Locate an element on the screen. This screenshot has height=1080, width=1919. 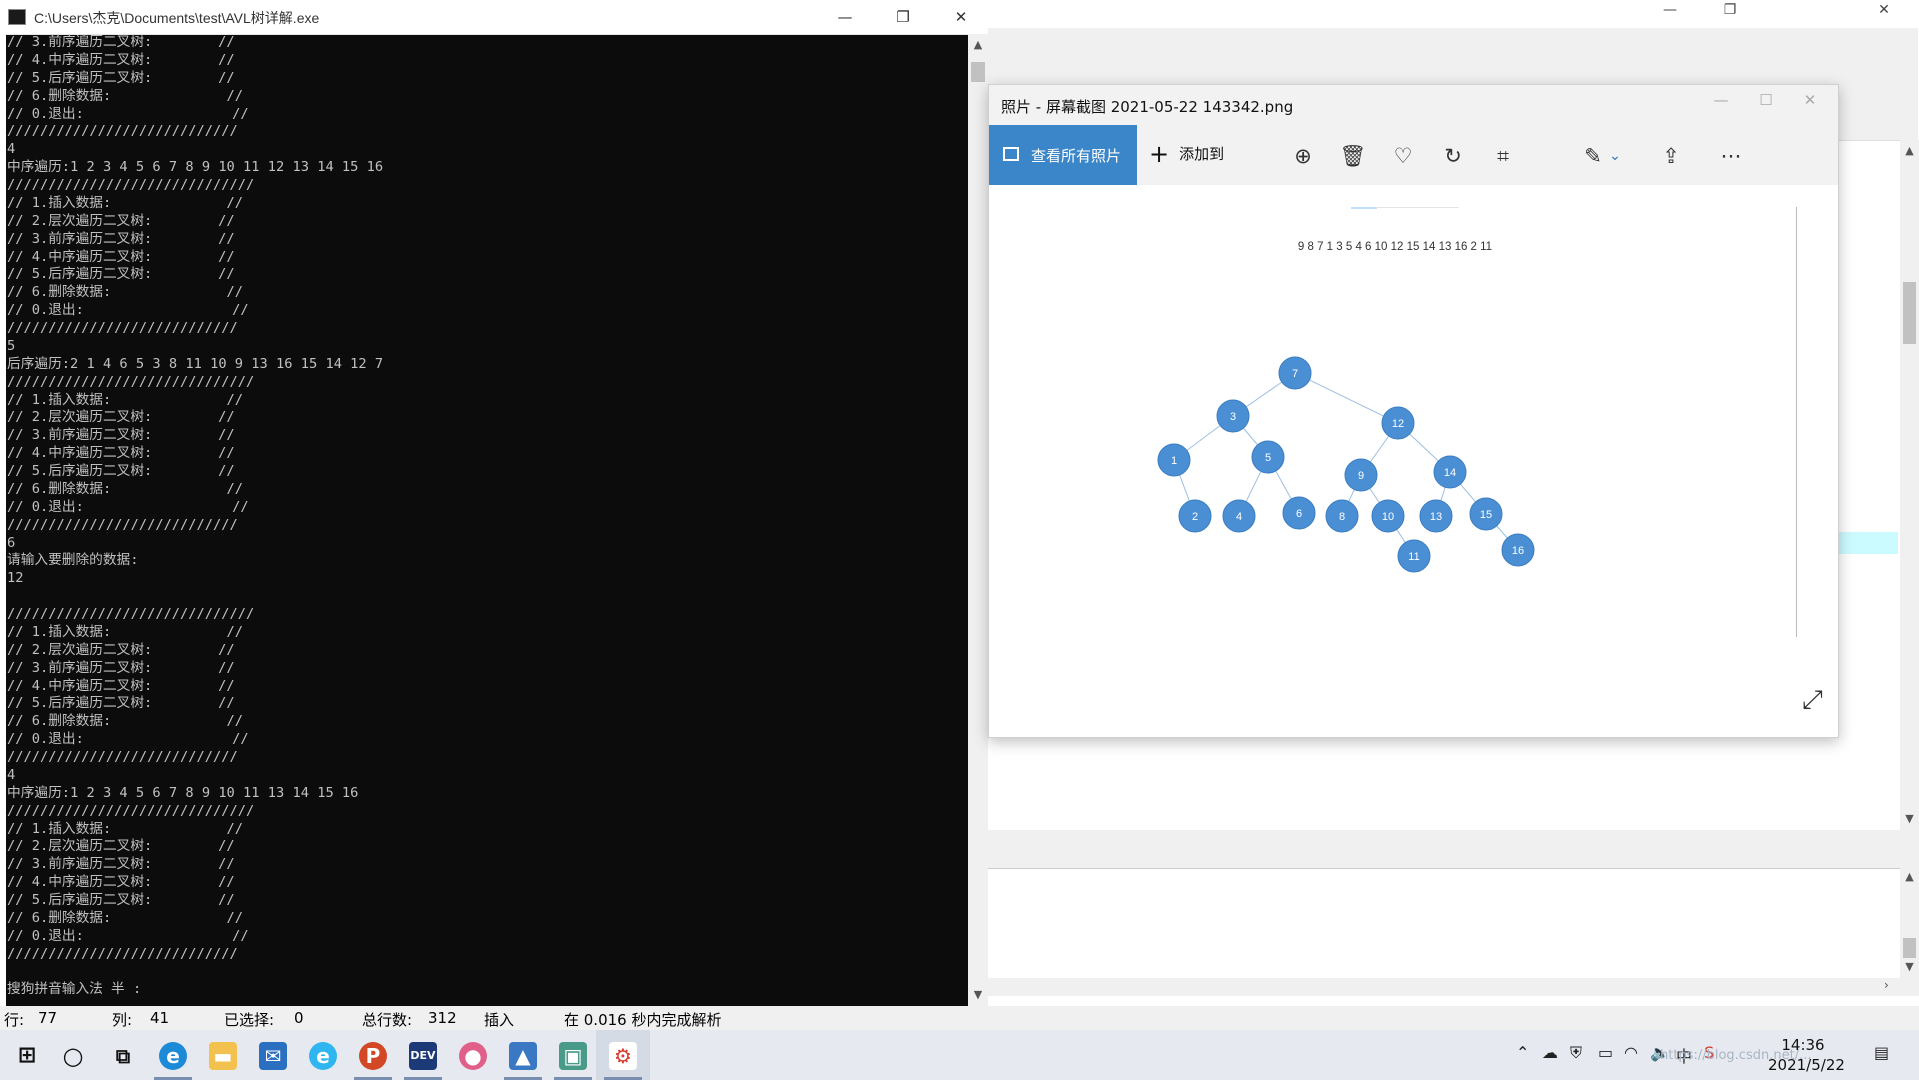
tree-node-label: 1 is located at coordinates (1174, 461).